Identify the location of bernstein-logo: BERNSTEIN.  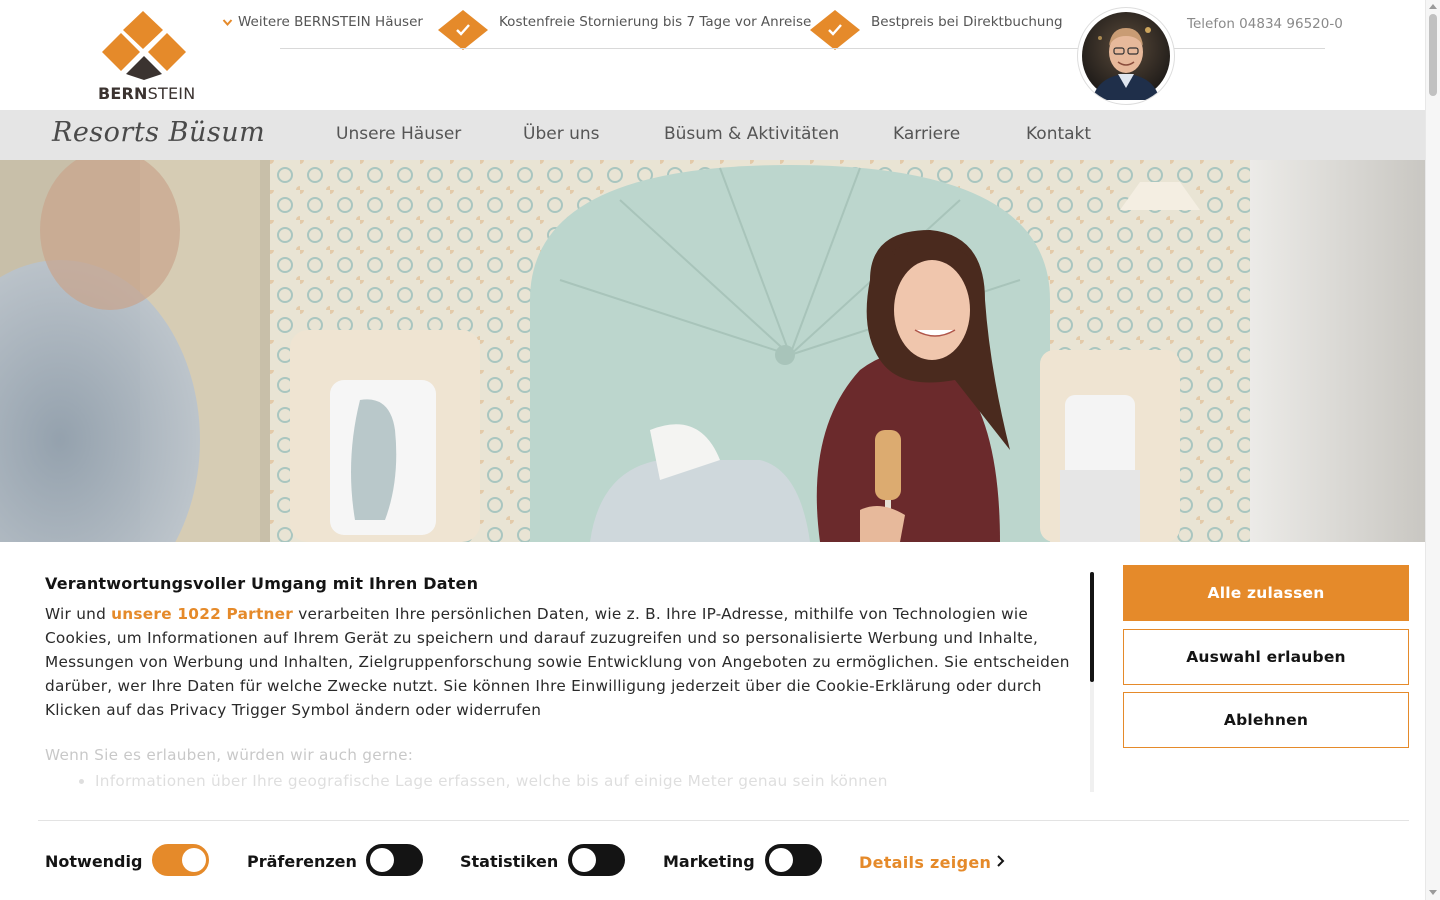
(146, 56).